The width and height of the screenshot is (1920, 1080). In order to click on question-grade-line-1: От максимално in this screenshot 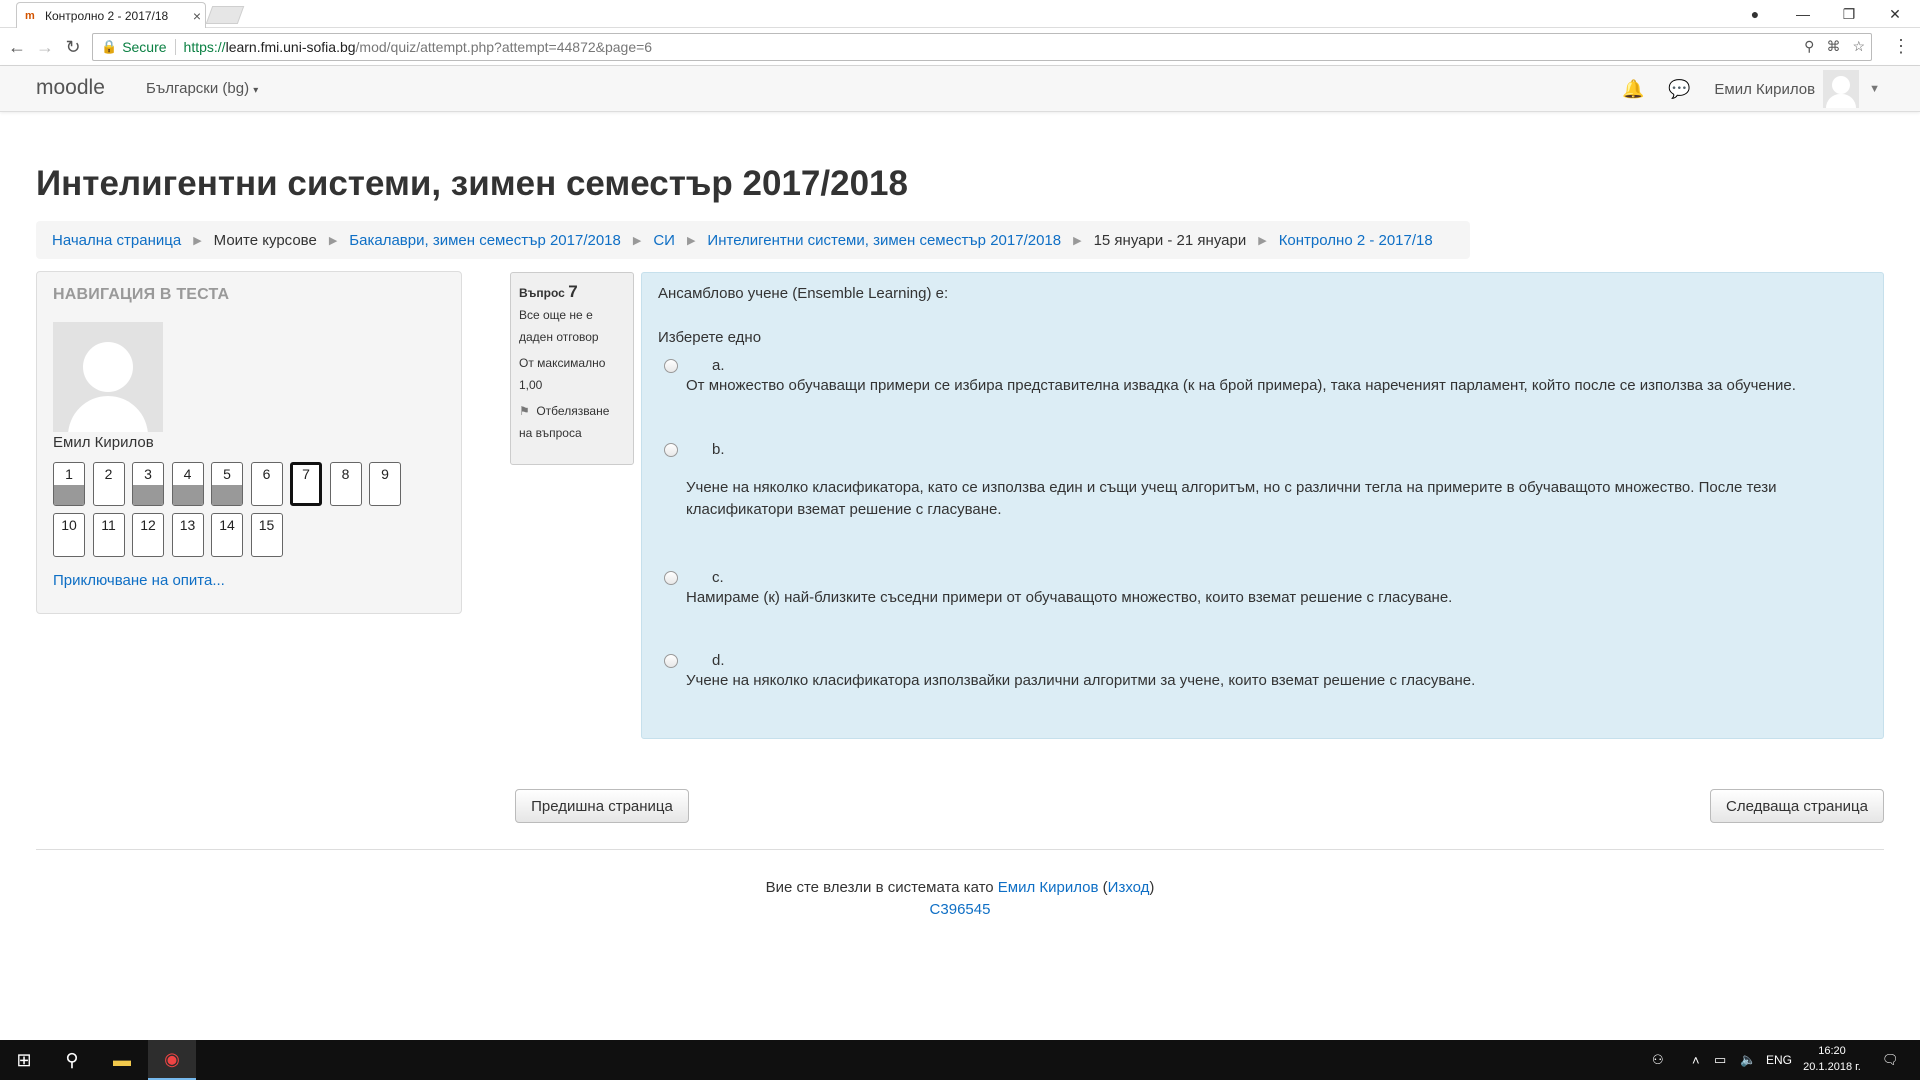, I will do `click(562, 363)`.